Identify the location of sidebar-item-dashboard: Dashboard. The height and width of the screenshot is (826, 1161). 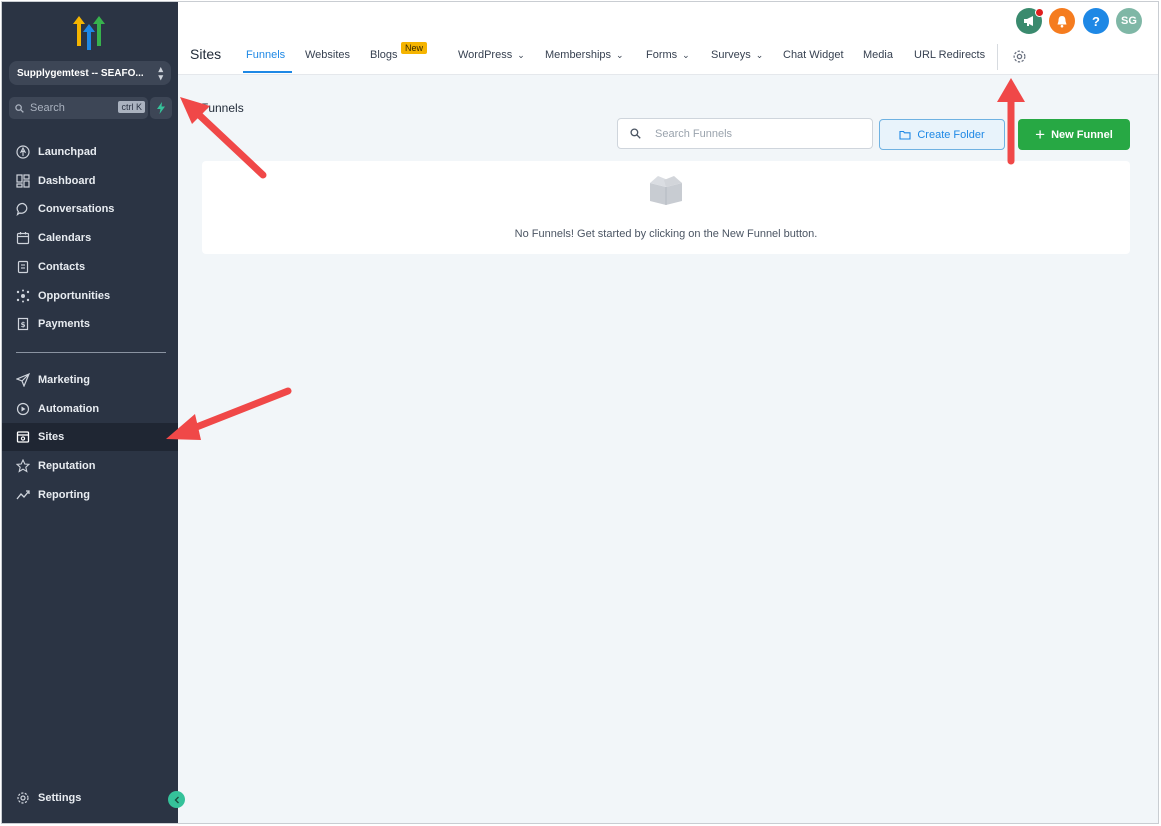
(90, 181).